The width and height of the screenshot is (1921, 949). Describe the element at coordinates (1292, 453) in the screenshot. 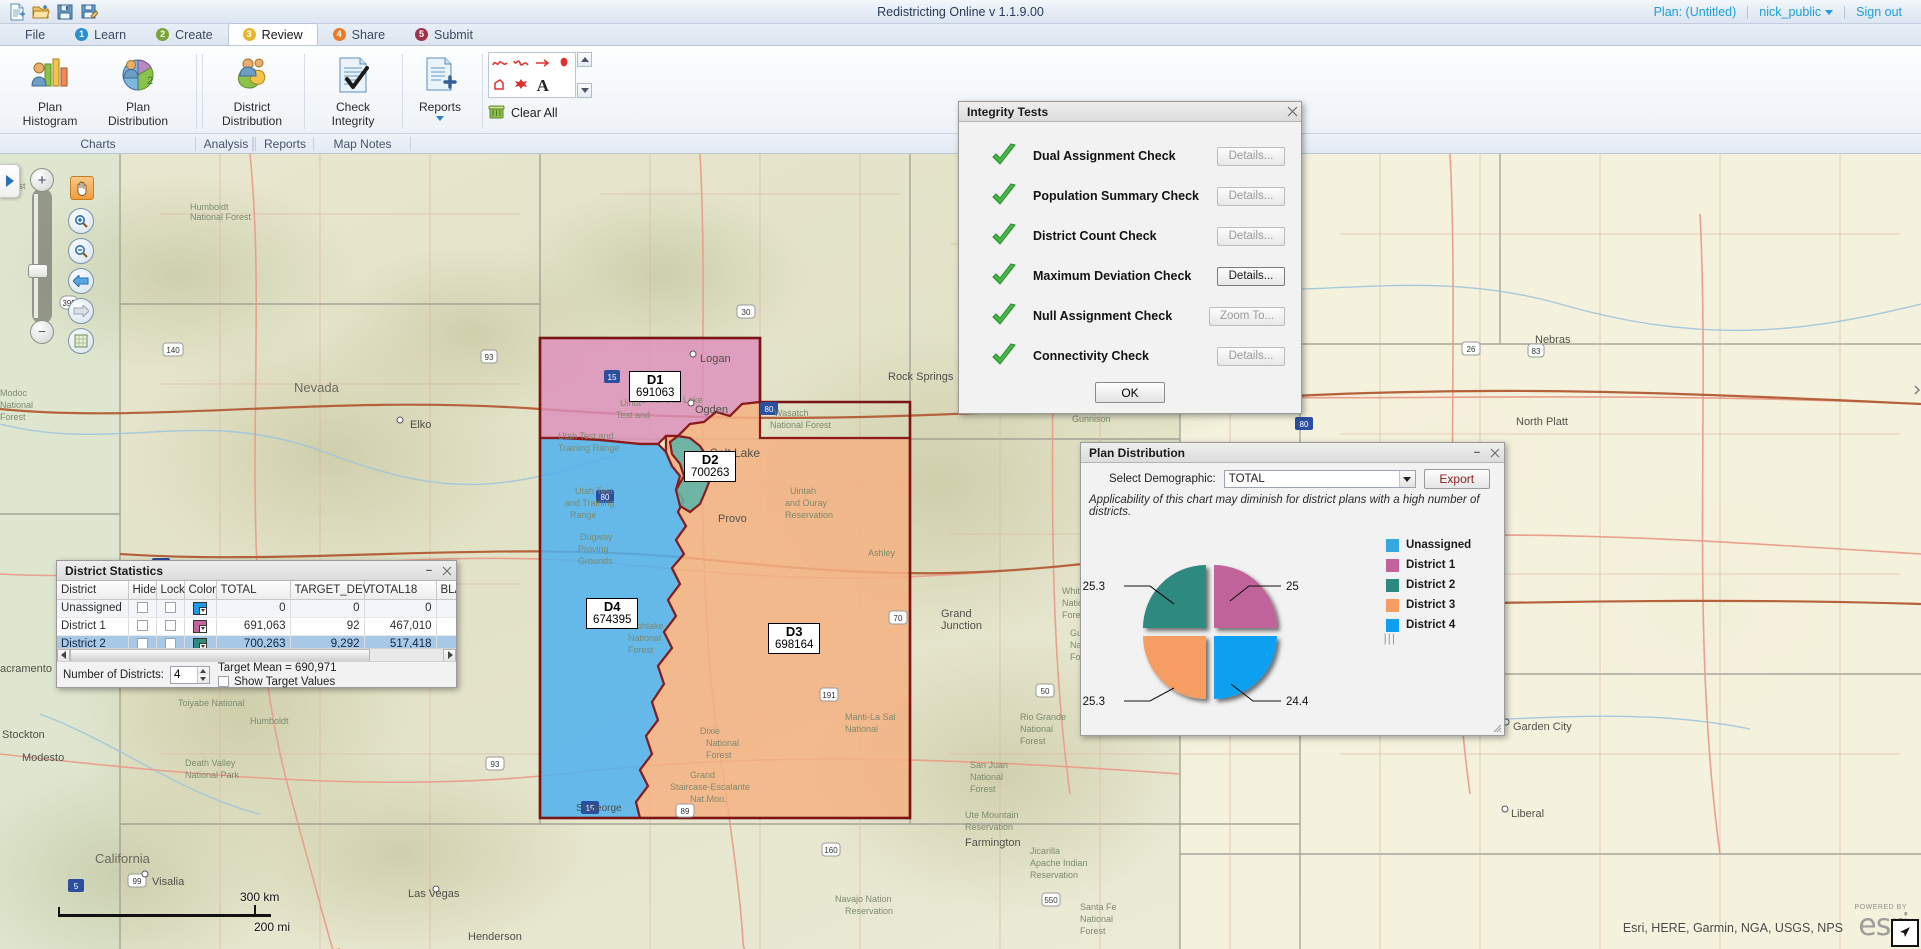

I see `panel-title-bar: Plan Distribution −` at that location.